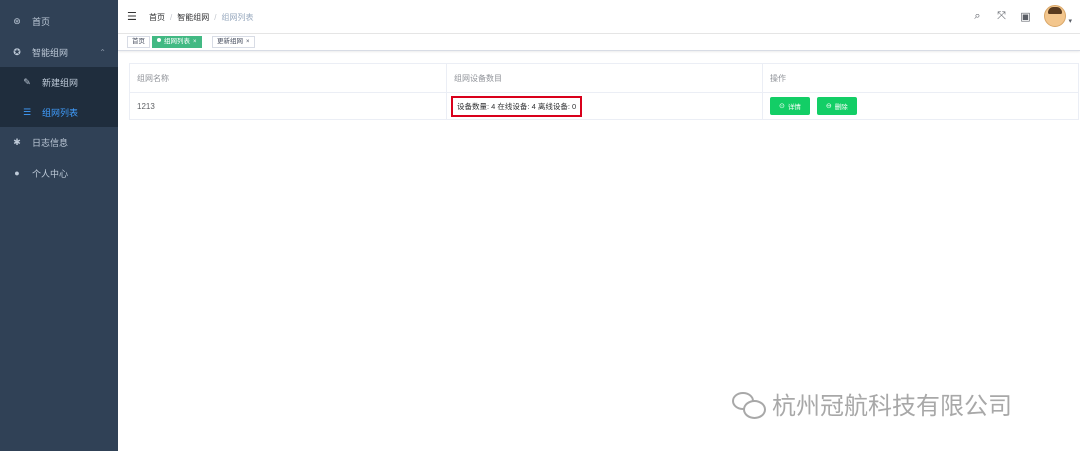 The width and height of the screenshot is (1080, 451). I want to click on breadcrumb-current: 组网列表, so click(237, 17).